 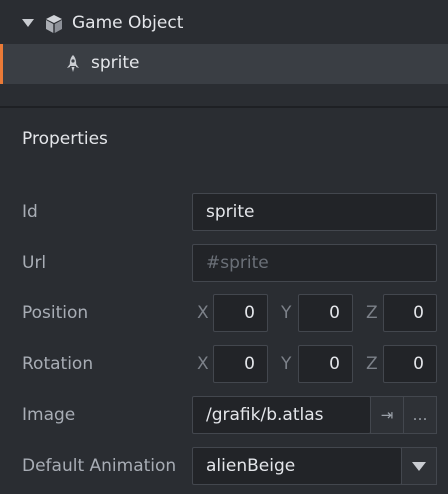 What do you see at coordinates (372, 364) in the screenshot?
I see `rotation-z-label: Z` at bounding box center [372, 364].